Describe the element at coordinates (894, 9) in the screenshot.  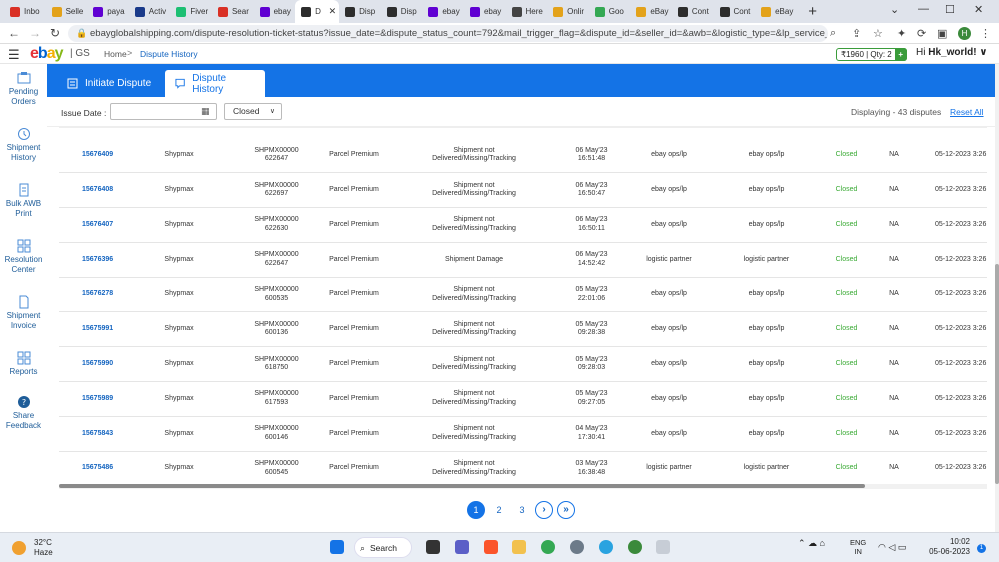
I see `tab-search-icon: ⌄` at that location.